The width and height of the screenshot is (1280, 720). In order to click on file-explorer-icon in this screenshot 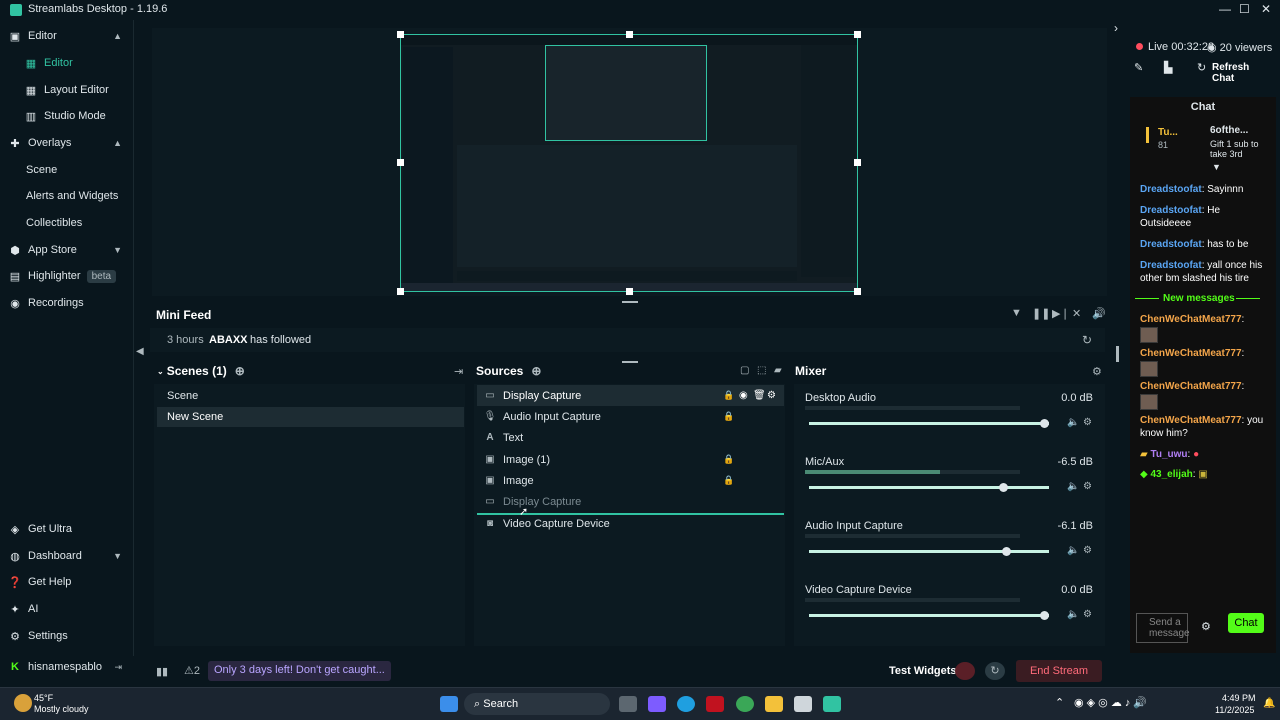, I will do `click(774, 704)`.